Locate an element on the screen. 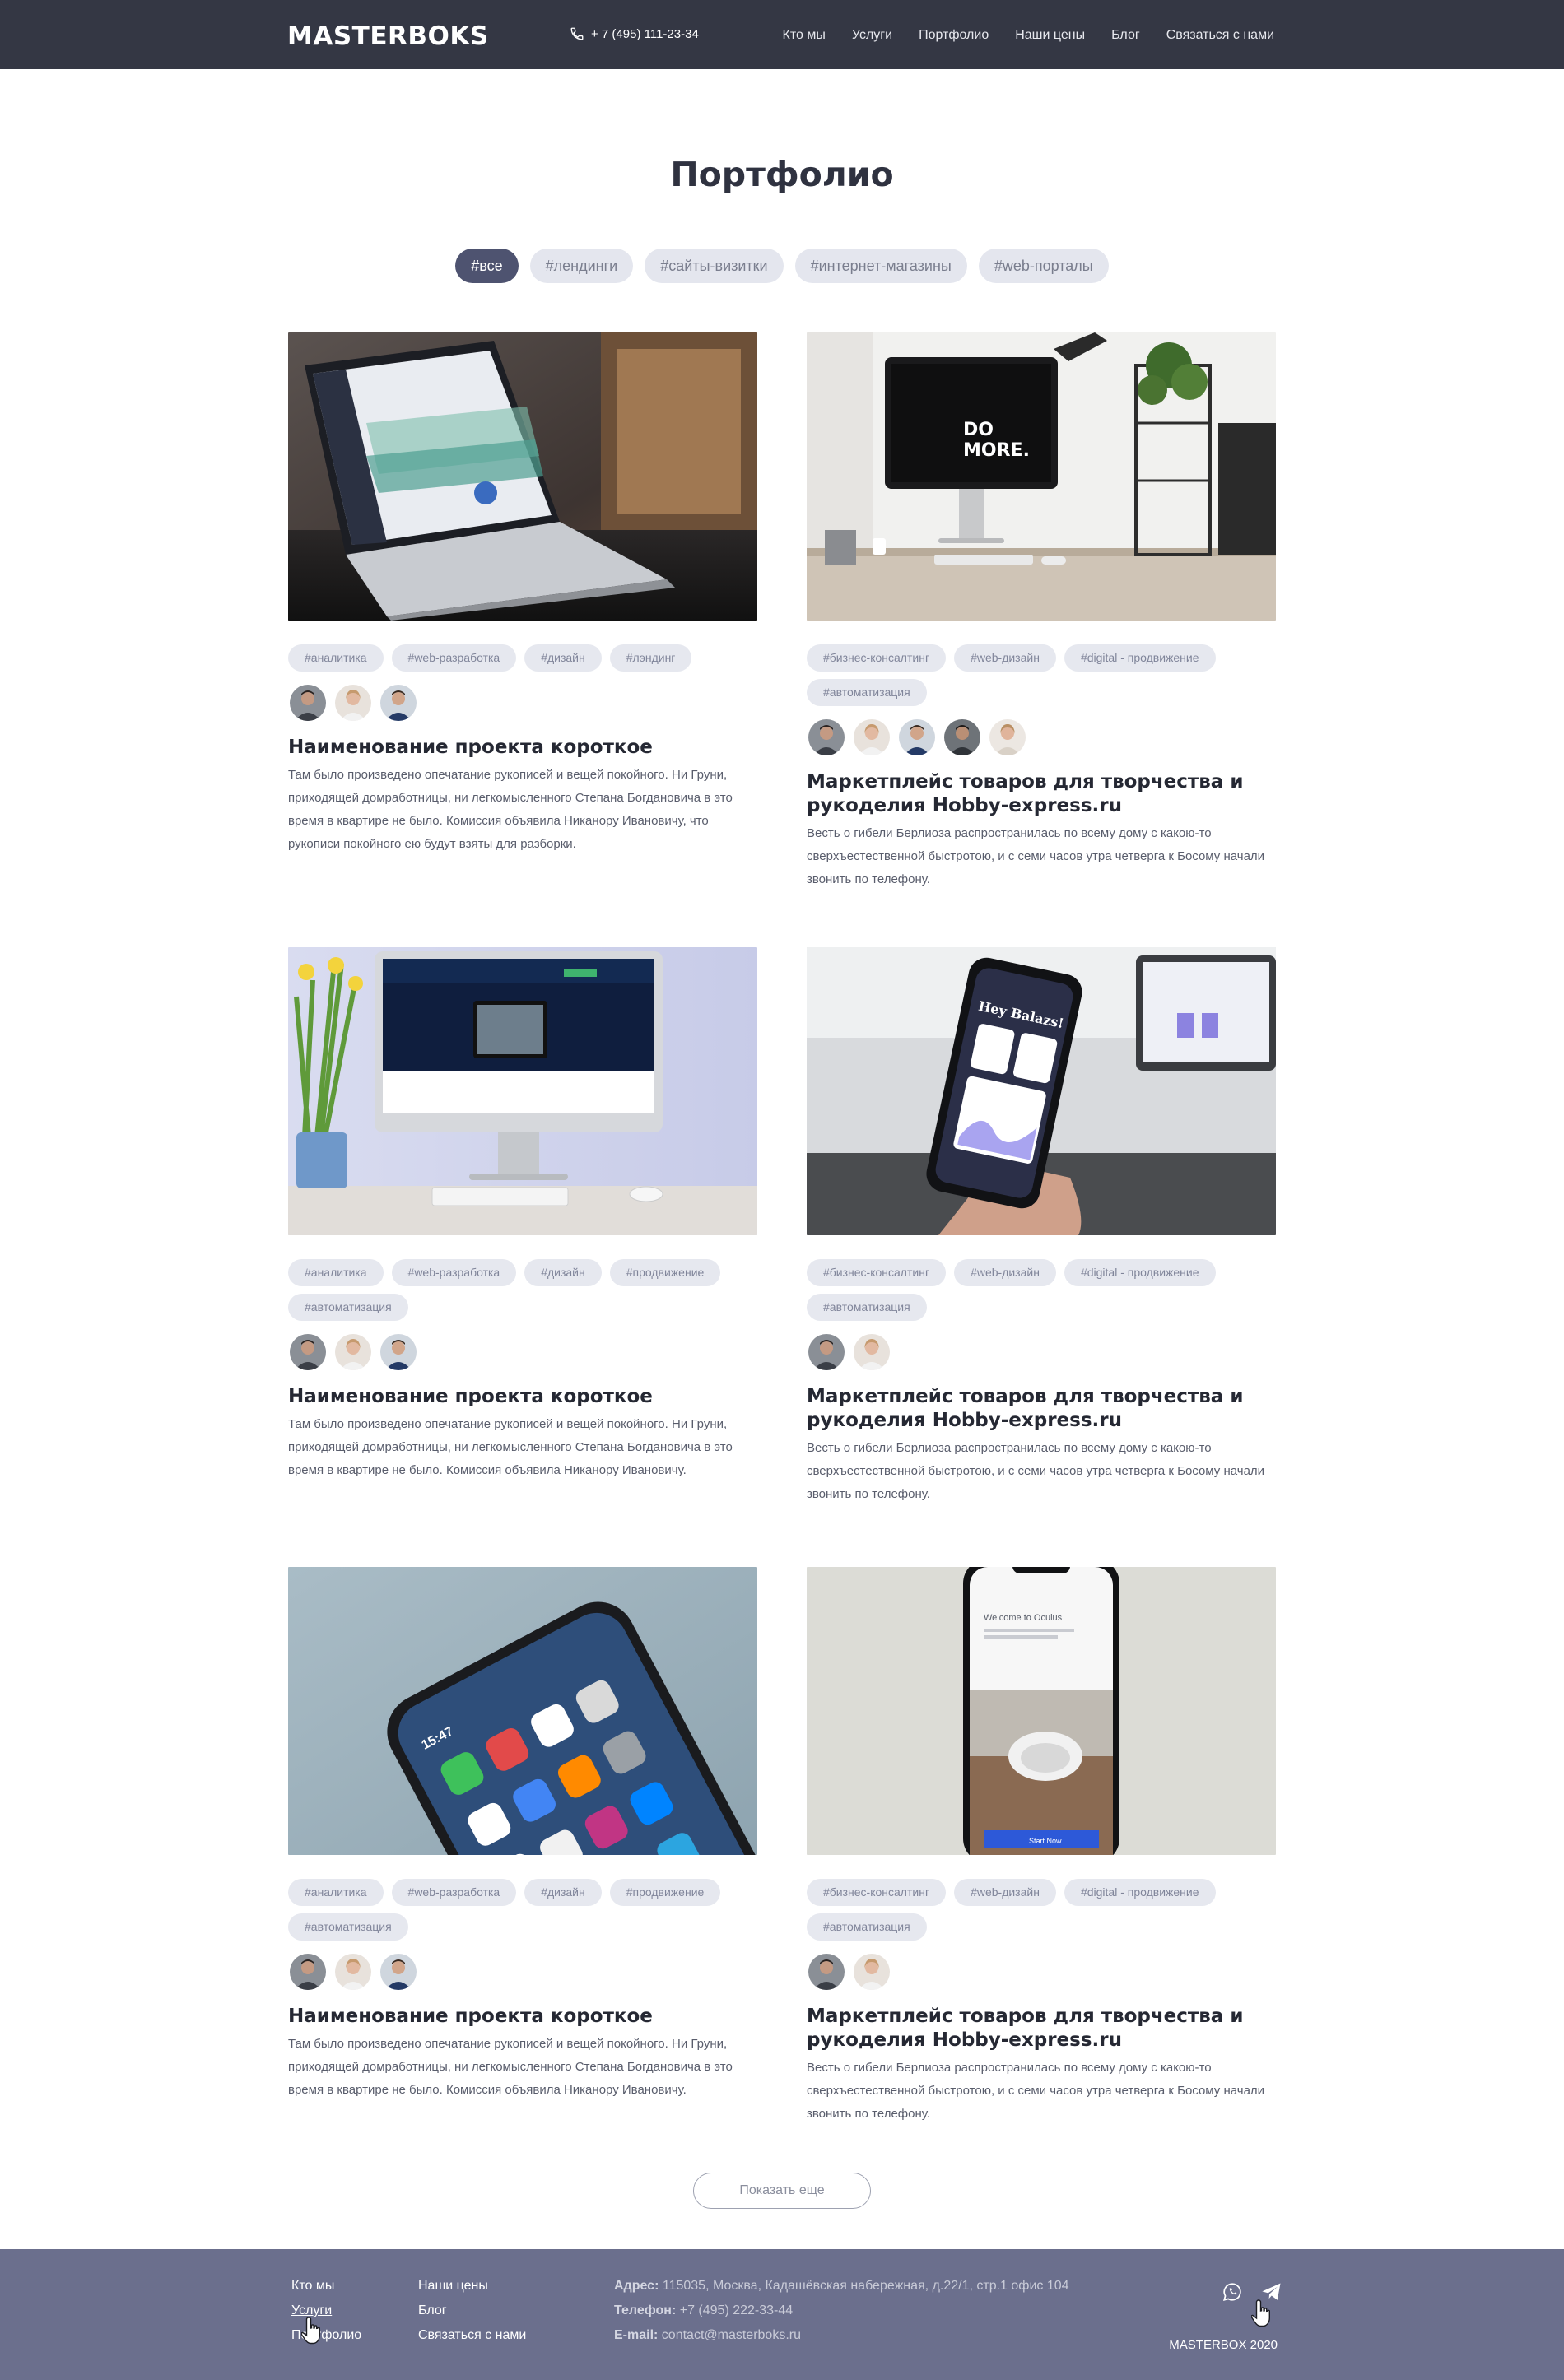 The image size is (1564, 2380). project-image-phone-home-screen: 15:47 is located at coordinates (522, 1711).